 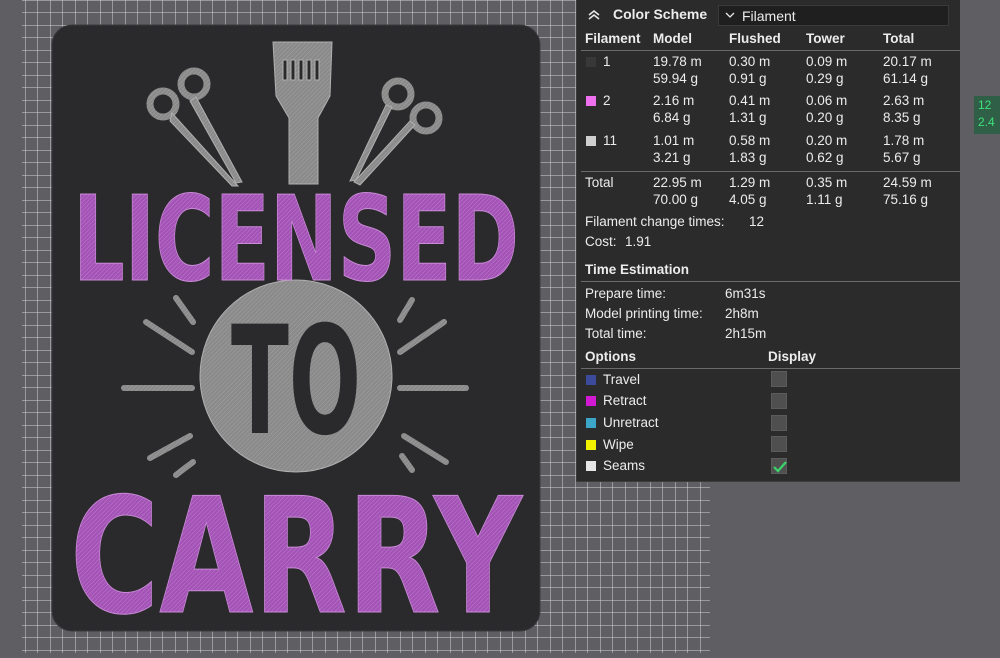 What do you see at coordinates (591, 466) in the screenshot?
I see `seams-swatch` at bounding box center [591, 466].